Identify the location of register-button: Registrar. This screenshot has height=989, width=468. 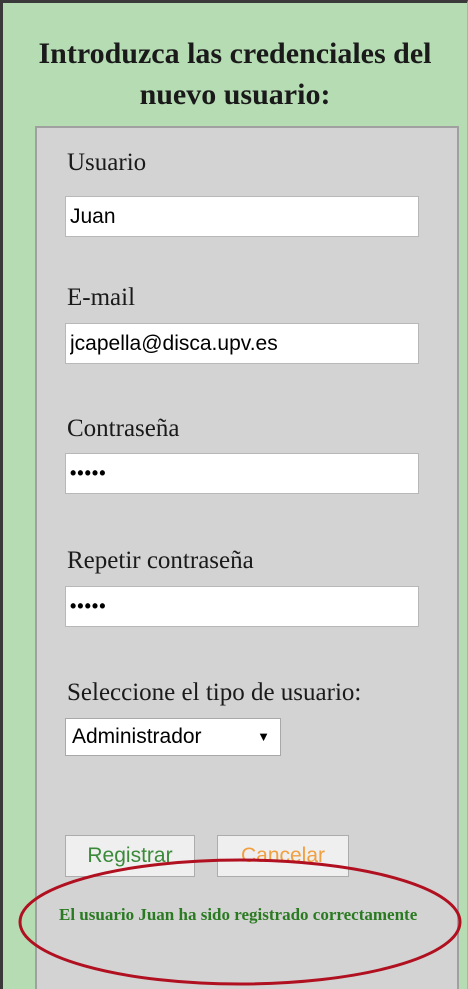
(130, 856).